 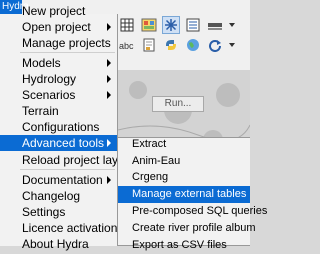 I want to click on menu-item-open-project: Open project, so click(x=58, y=27).